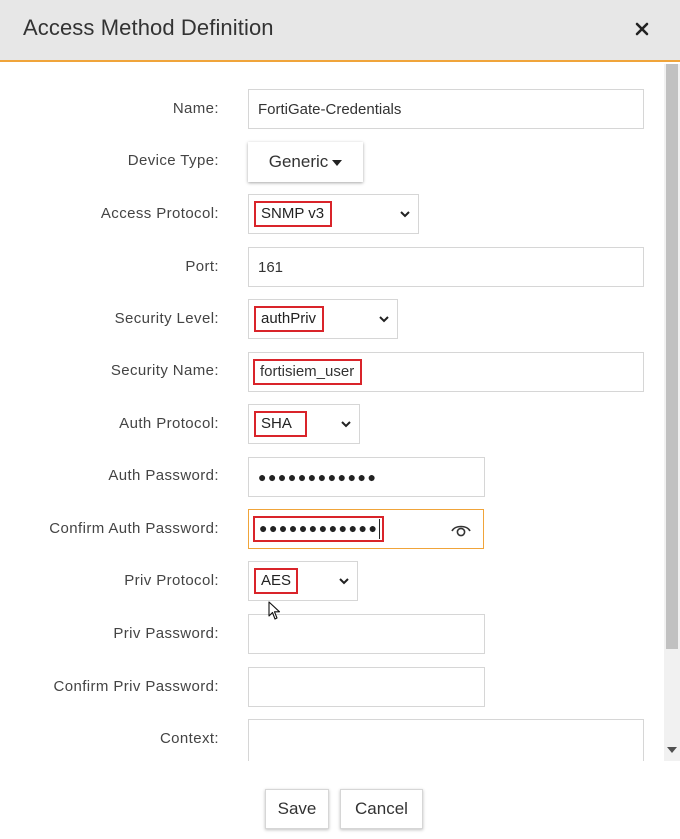 The height and width of the screenshot is (839, 680). I want to click on save-button: Save, so click(297, 809).